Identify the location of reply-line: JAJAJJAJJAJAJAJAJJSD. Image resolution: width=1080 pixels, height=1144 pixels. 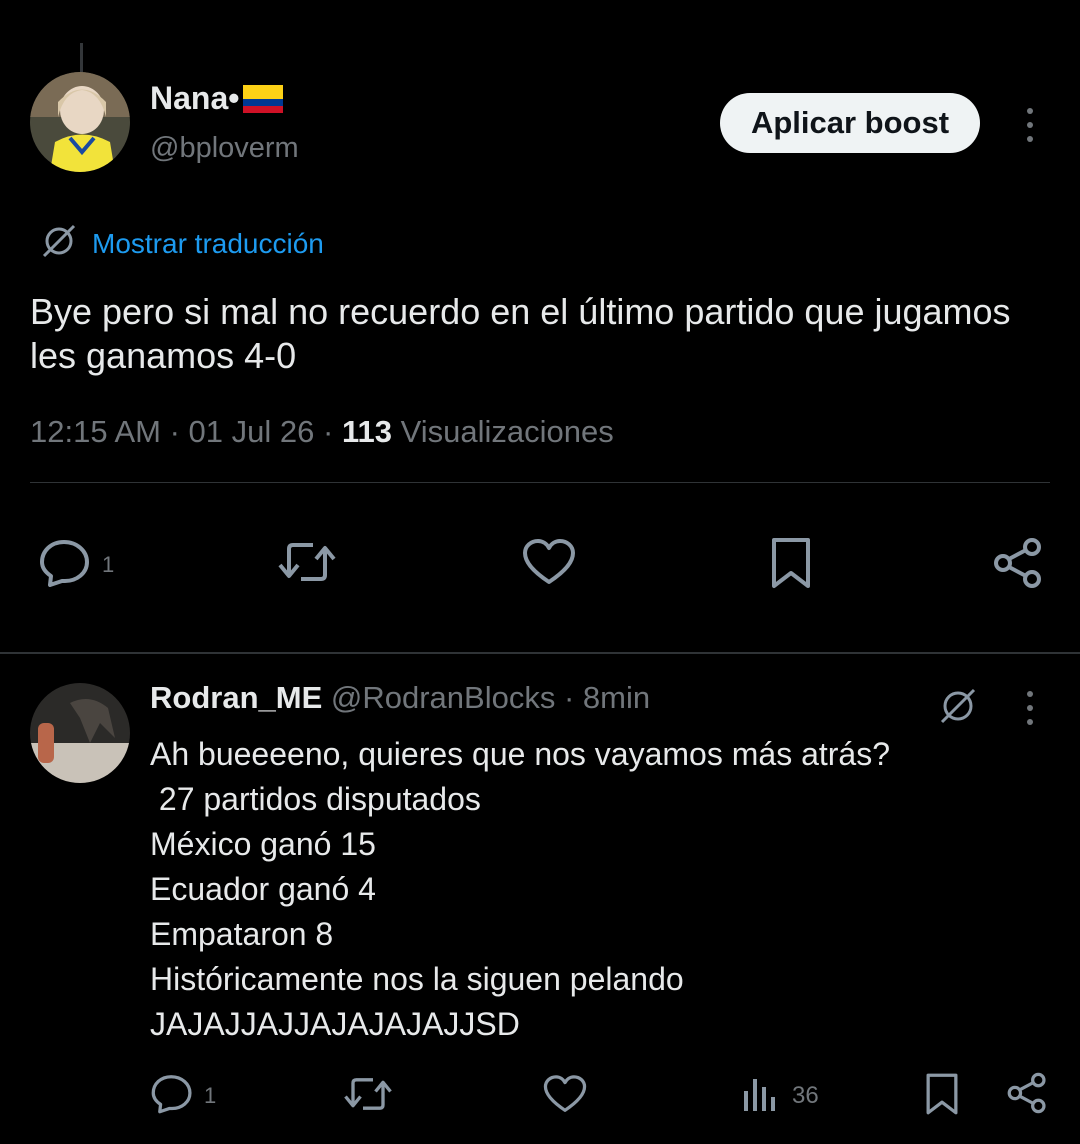
(335, 1024).